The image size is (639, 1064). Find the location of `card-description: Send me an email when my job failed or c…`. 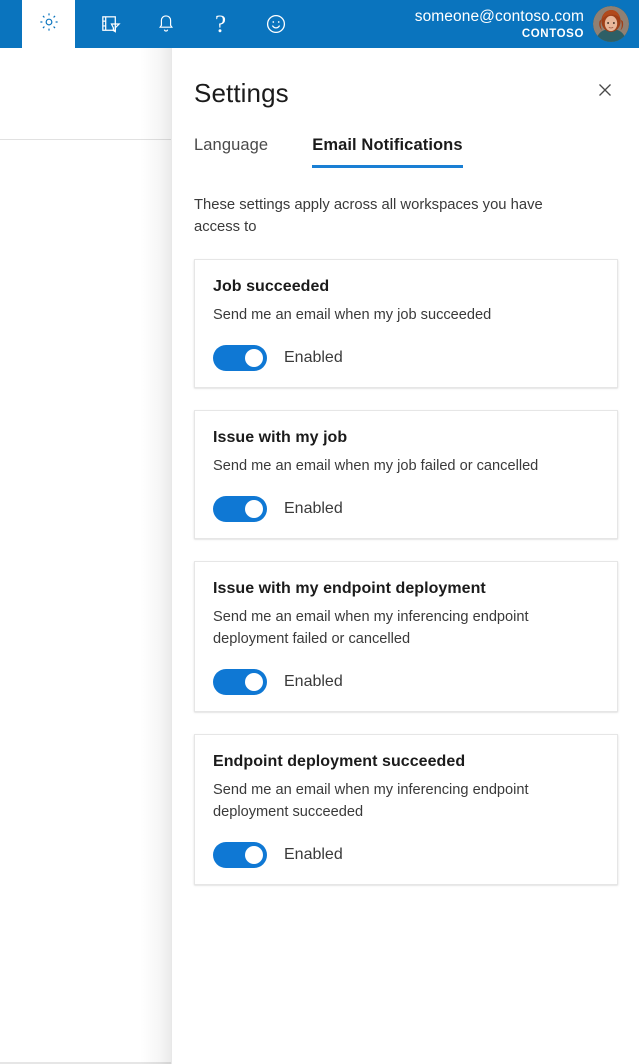

card-description: Send me an email when my job failed or c… is located at coordinates (376, 466).